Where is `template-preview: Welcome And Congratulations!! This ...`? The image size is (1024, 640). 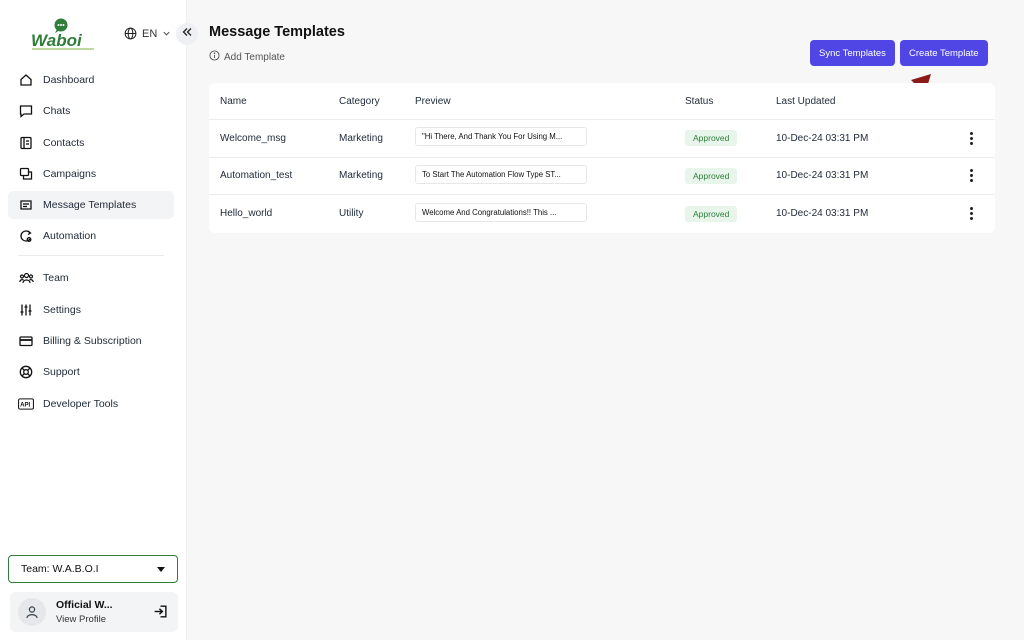
template-preview: Welcome And Congratulations!! This ... is located at coordinates (501, 212).